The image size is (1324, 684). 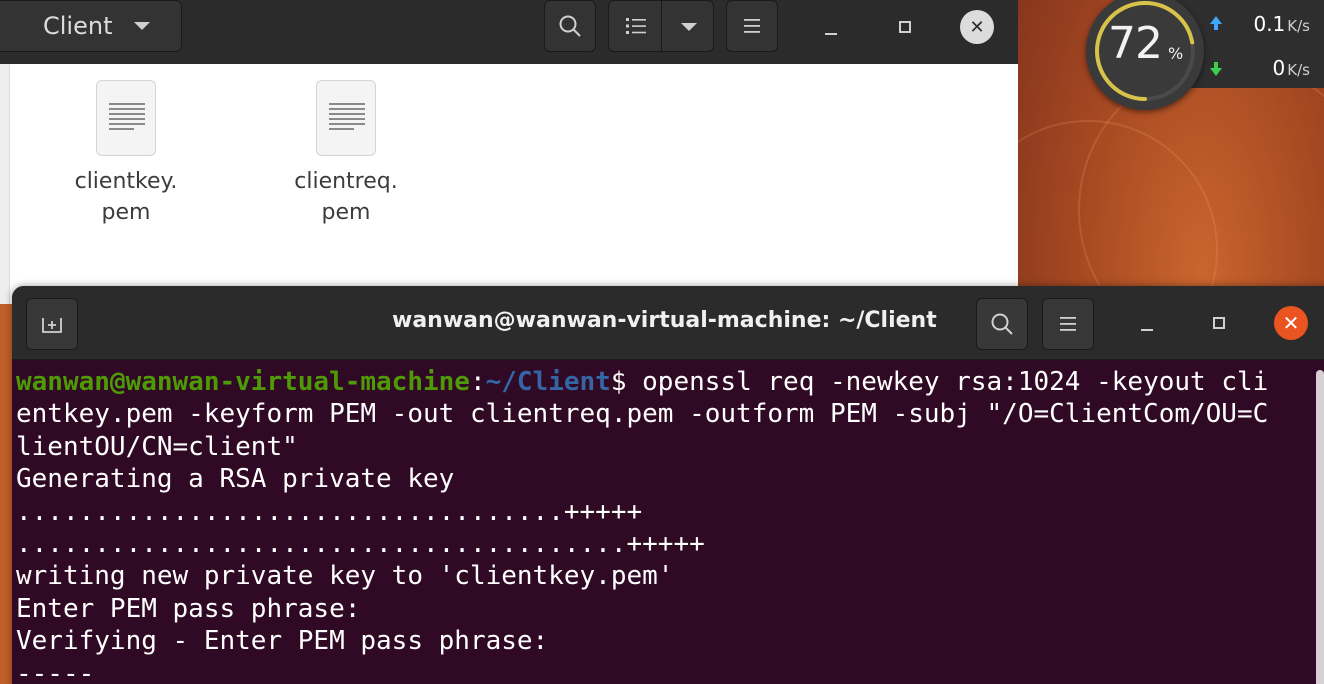 What do you see at coordinates (243, 382) in the screenshot?
I see `prompt-user: wanwan@wanwan-virtual-machine` at bounding box center [243, 382].